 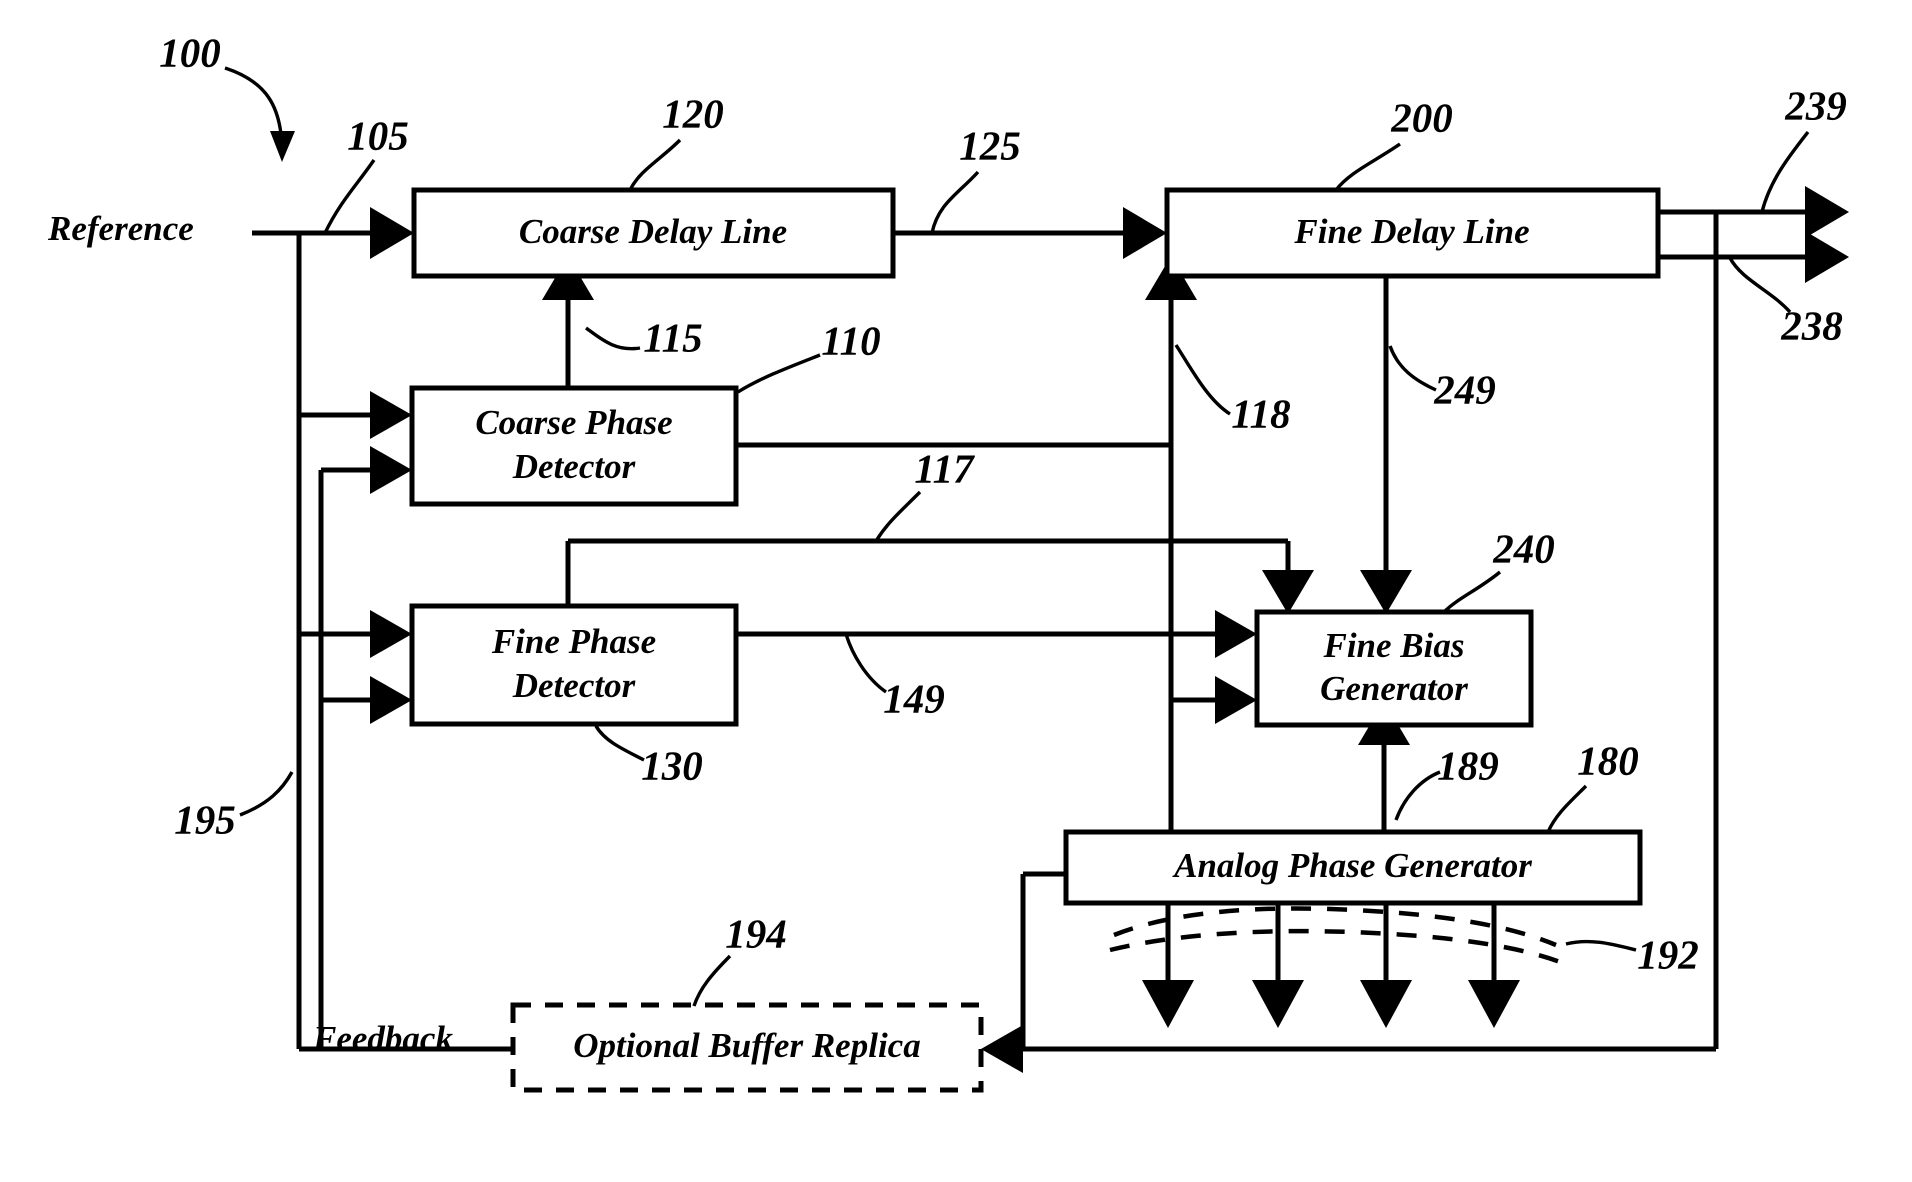 What do you see at coordinates (391, 700) in the screenshot?
I see `arrowhead-fine-pd-in2` at bounding box center [391, 700].